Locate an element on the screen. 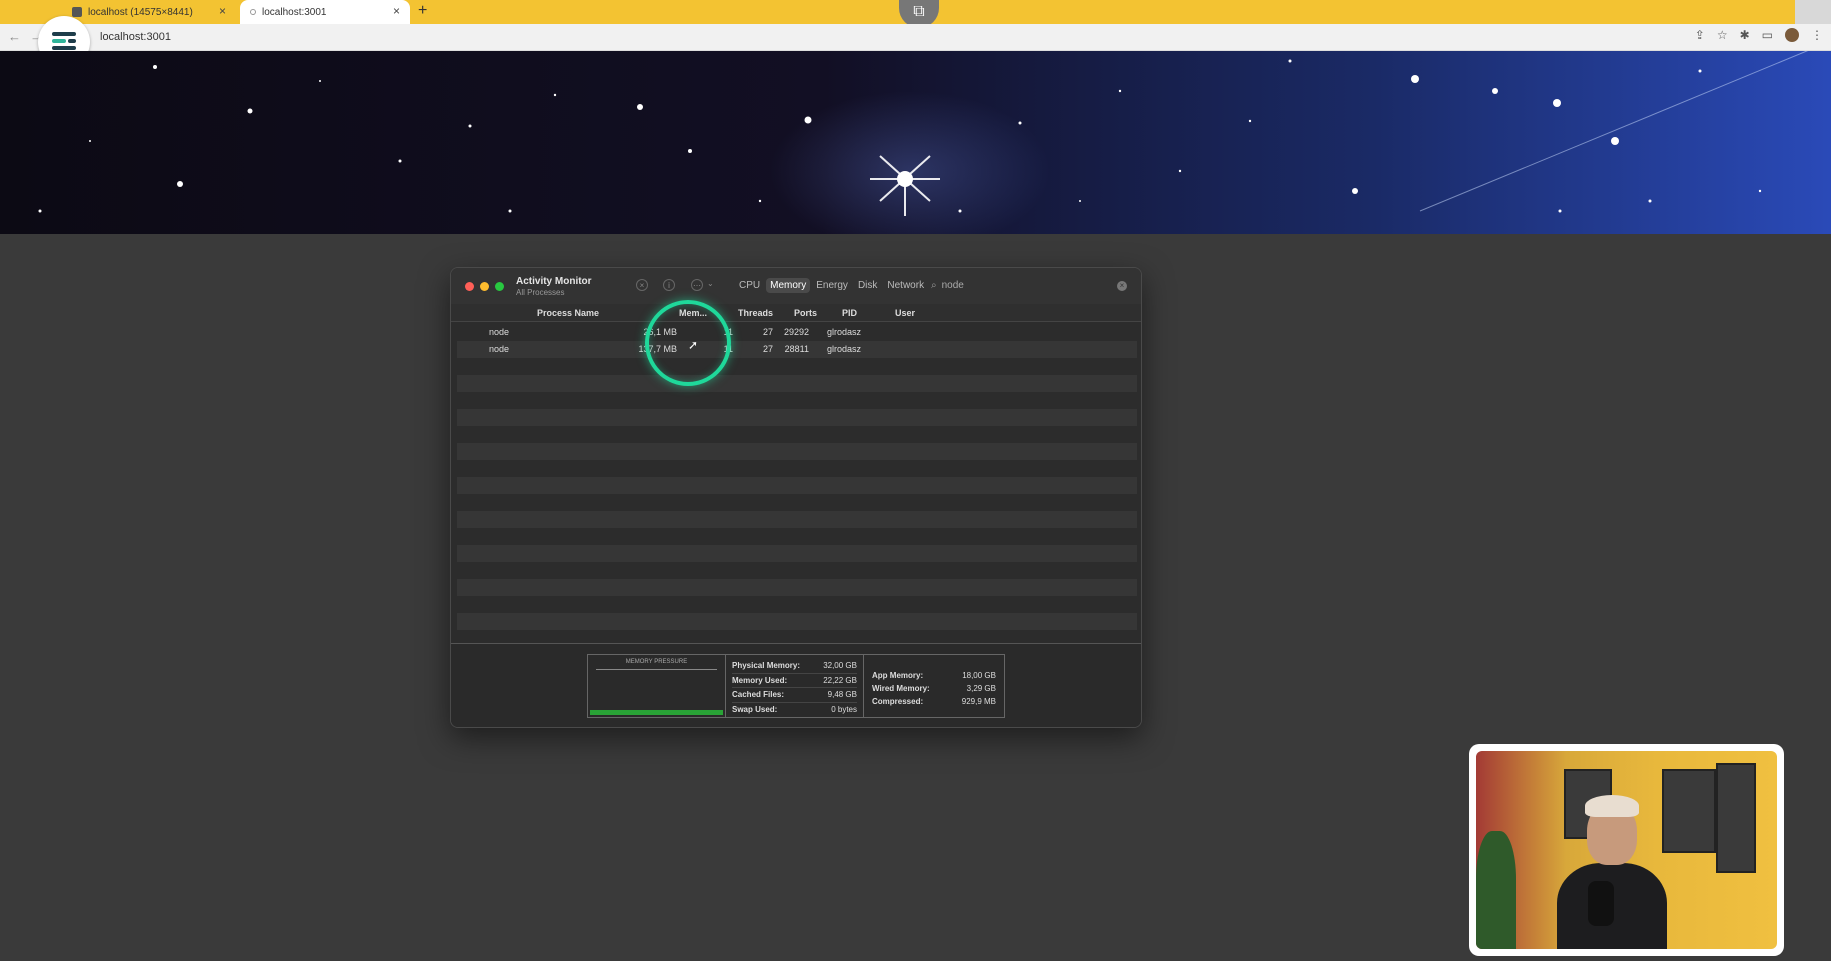 Image resolution: width=1831 pixels, height=961 pixels. stat-swap-used: Swap Used: 0 bytes is located at coordinates (794, 710).